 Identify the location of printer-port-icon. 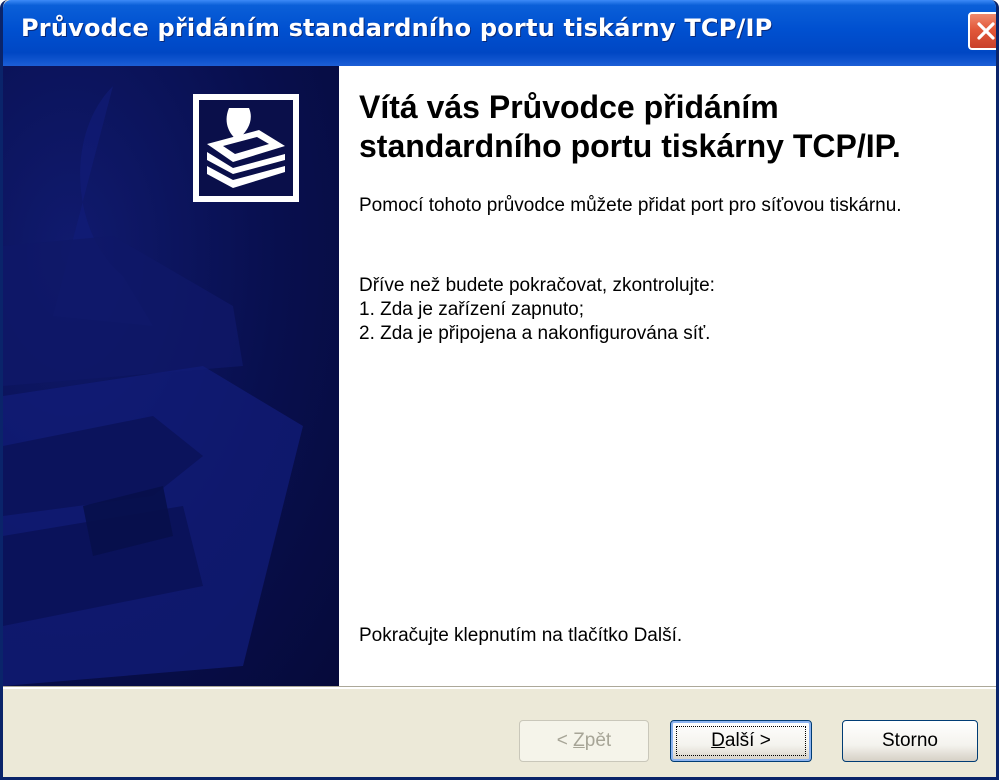
(246, 148).